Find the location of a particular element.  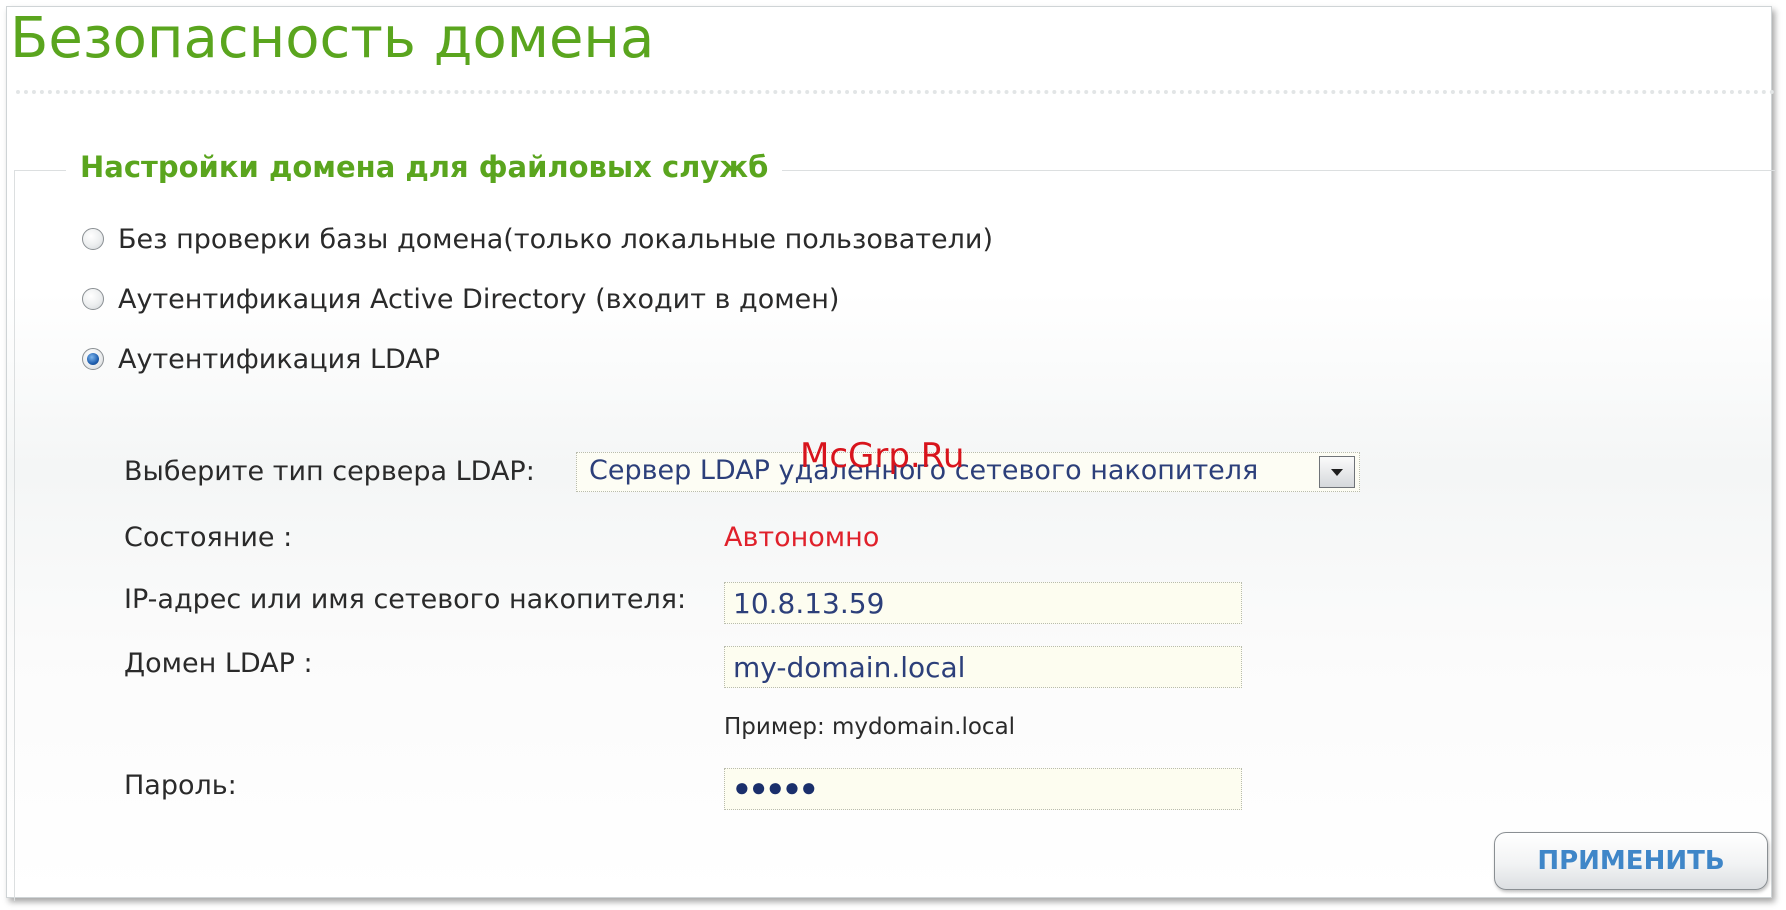

radio-label: Аутентификация LDAP is located at coordinates (279, 359).